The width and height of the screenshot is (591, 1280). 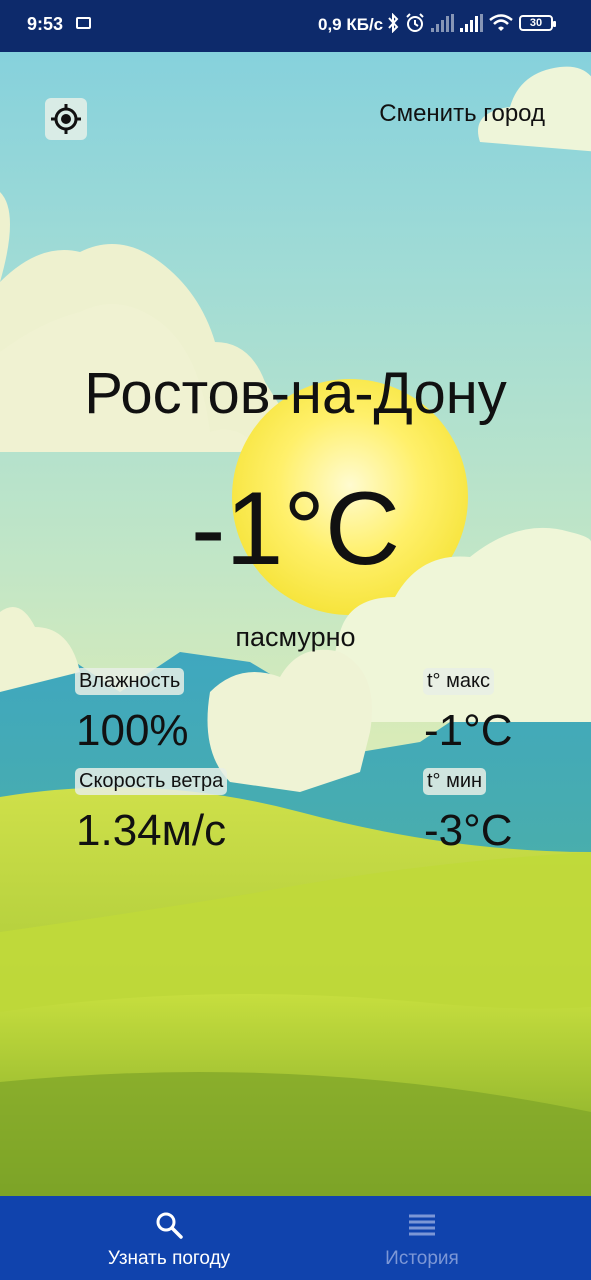 I want to click on status-bar: 9:53 0,9 КБ/с 30, so click(x=295, y=26).